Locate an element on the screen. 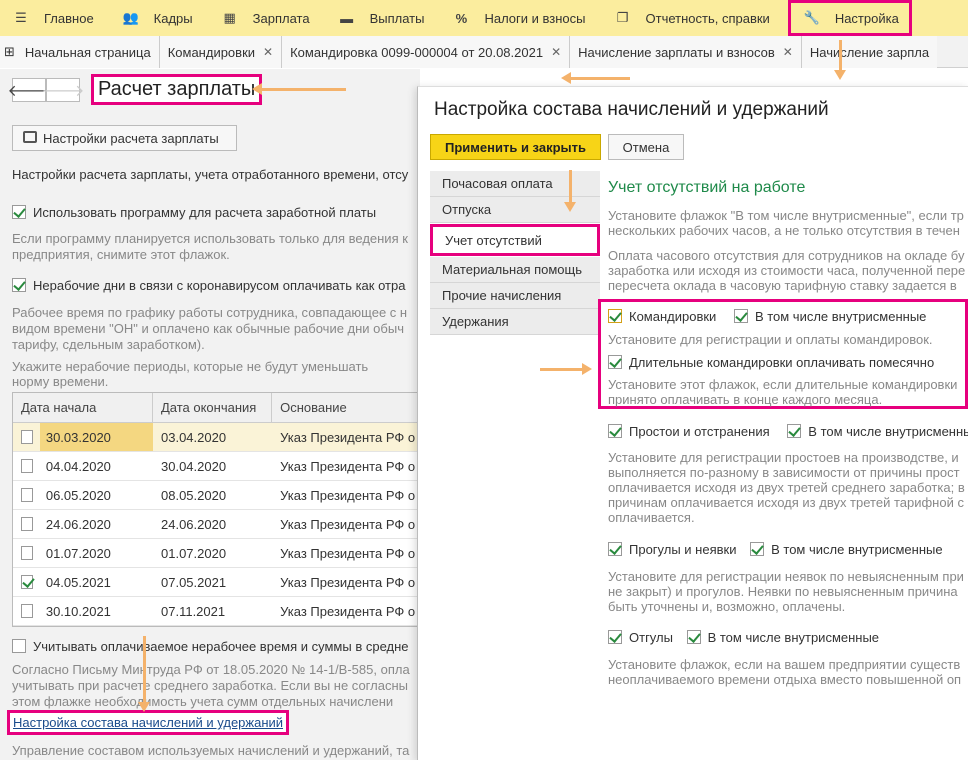  tab-payroll-2: Начисление зарпла is located at coordinates (869, 52).